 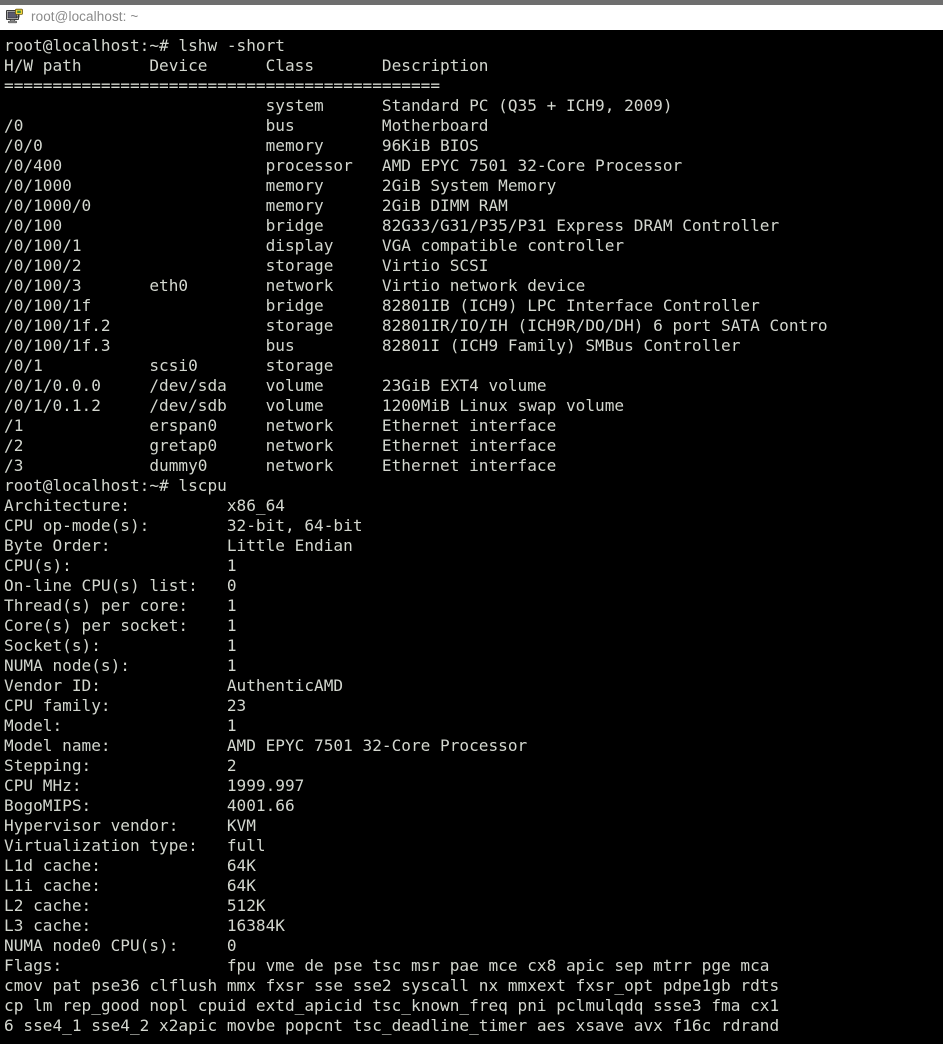 I want to click on terminal-line: root@localhost:~# lshw -short, so click(x=144, y=45).